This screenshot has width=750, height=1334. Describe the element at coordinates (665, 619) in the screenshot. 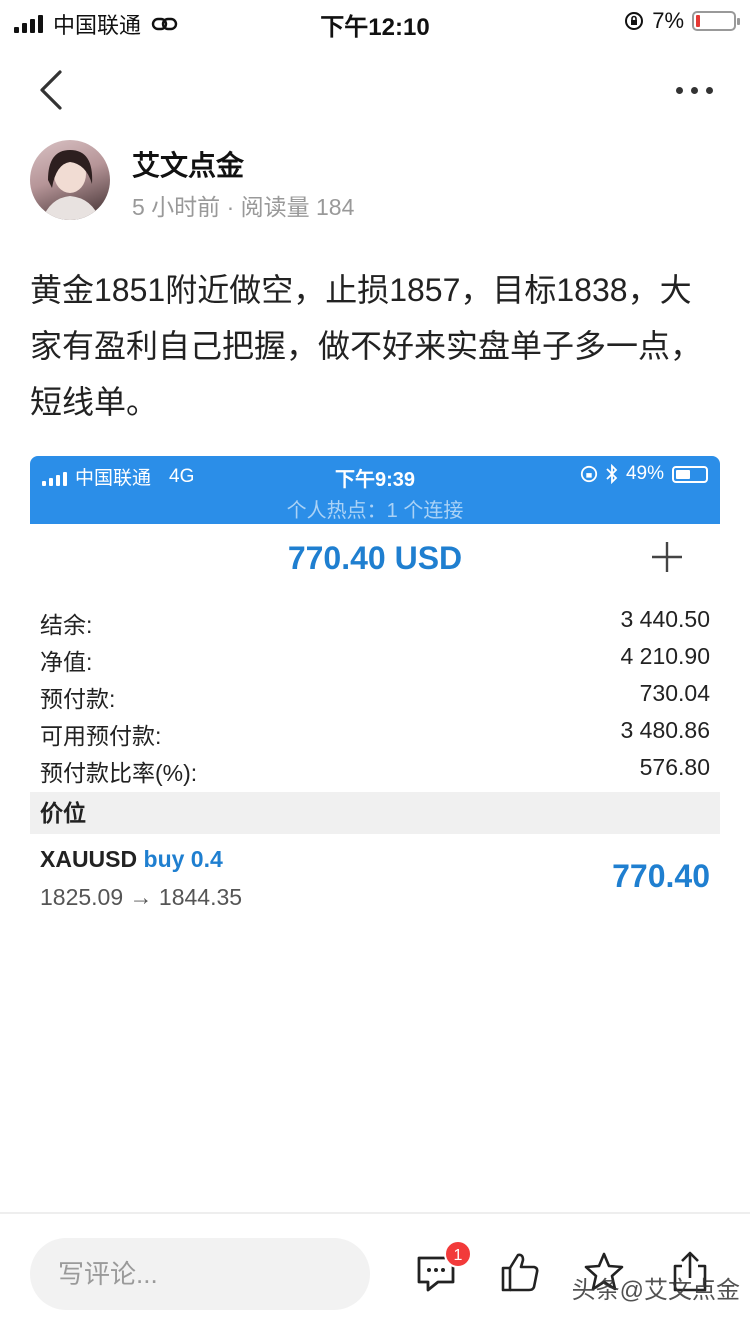

I see `balance-value: 3 440.50` at that location.